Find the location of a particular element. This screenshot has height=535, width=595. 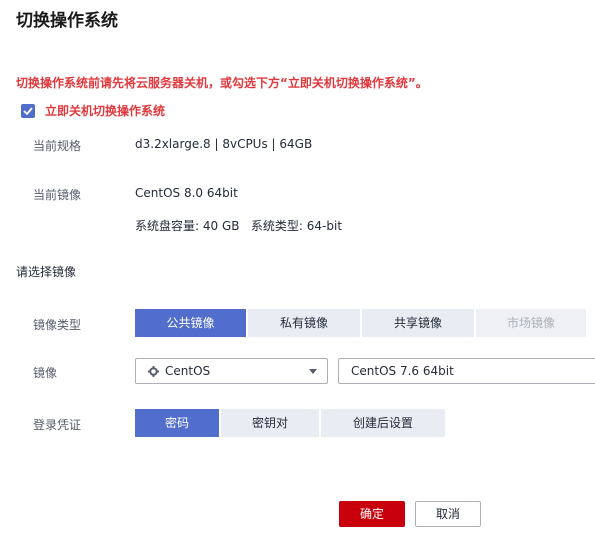

chevron-down-icon is located at coordinates (313, 371).